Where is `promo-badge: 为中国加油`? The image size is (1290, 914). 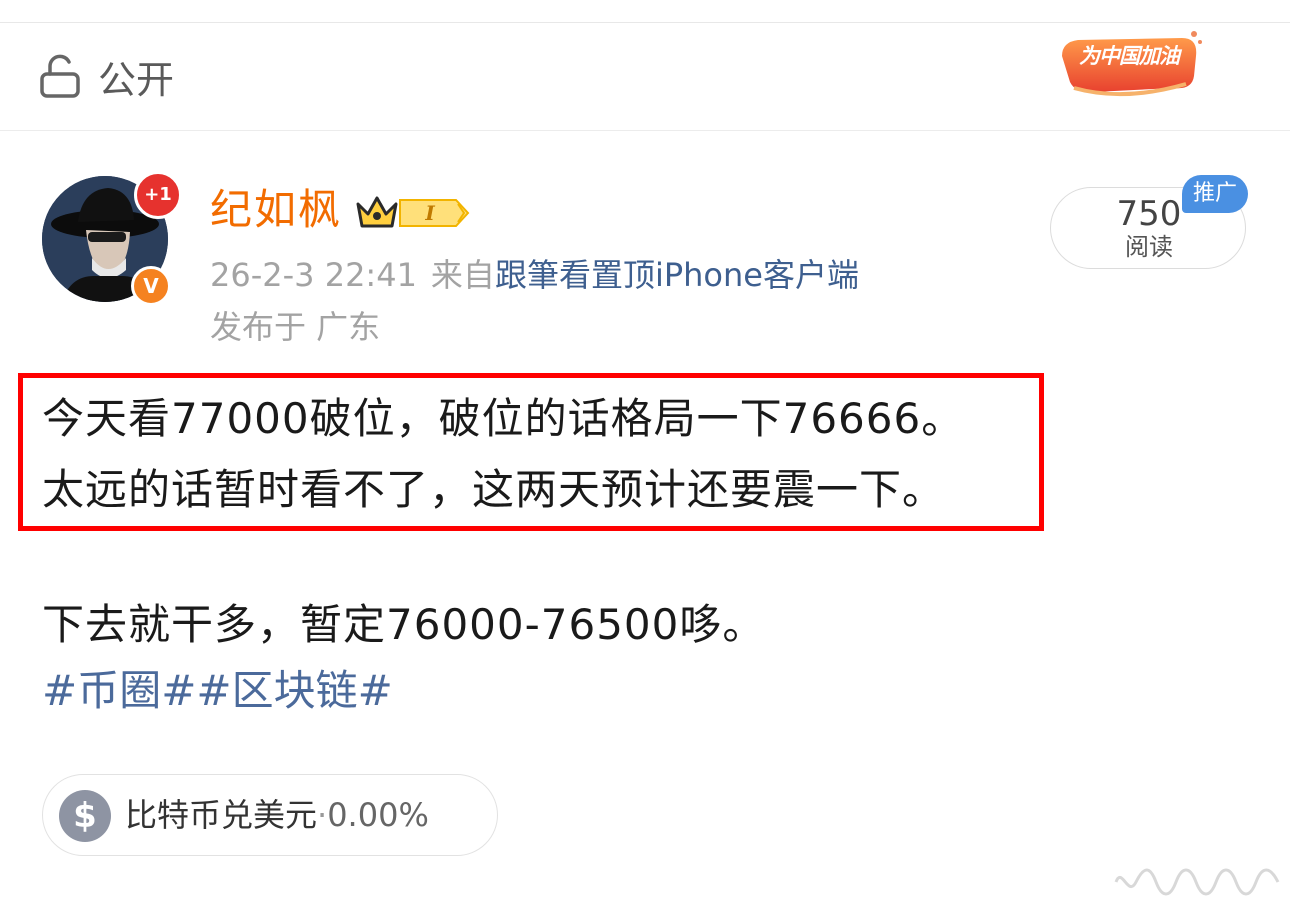
promo-badge: 为中国加油 is located at coordinates (1129, 64).